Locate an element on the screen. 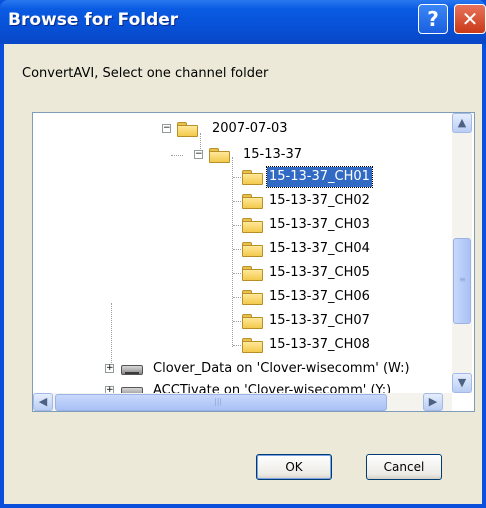  title-bar: Browse for Folder ? ✕ is located at coordinates (243, 22).